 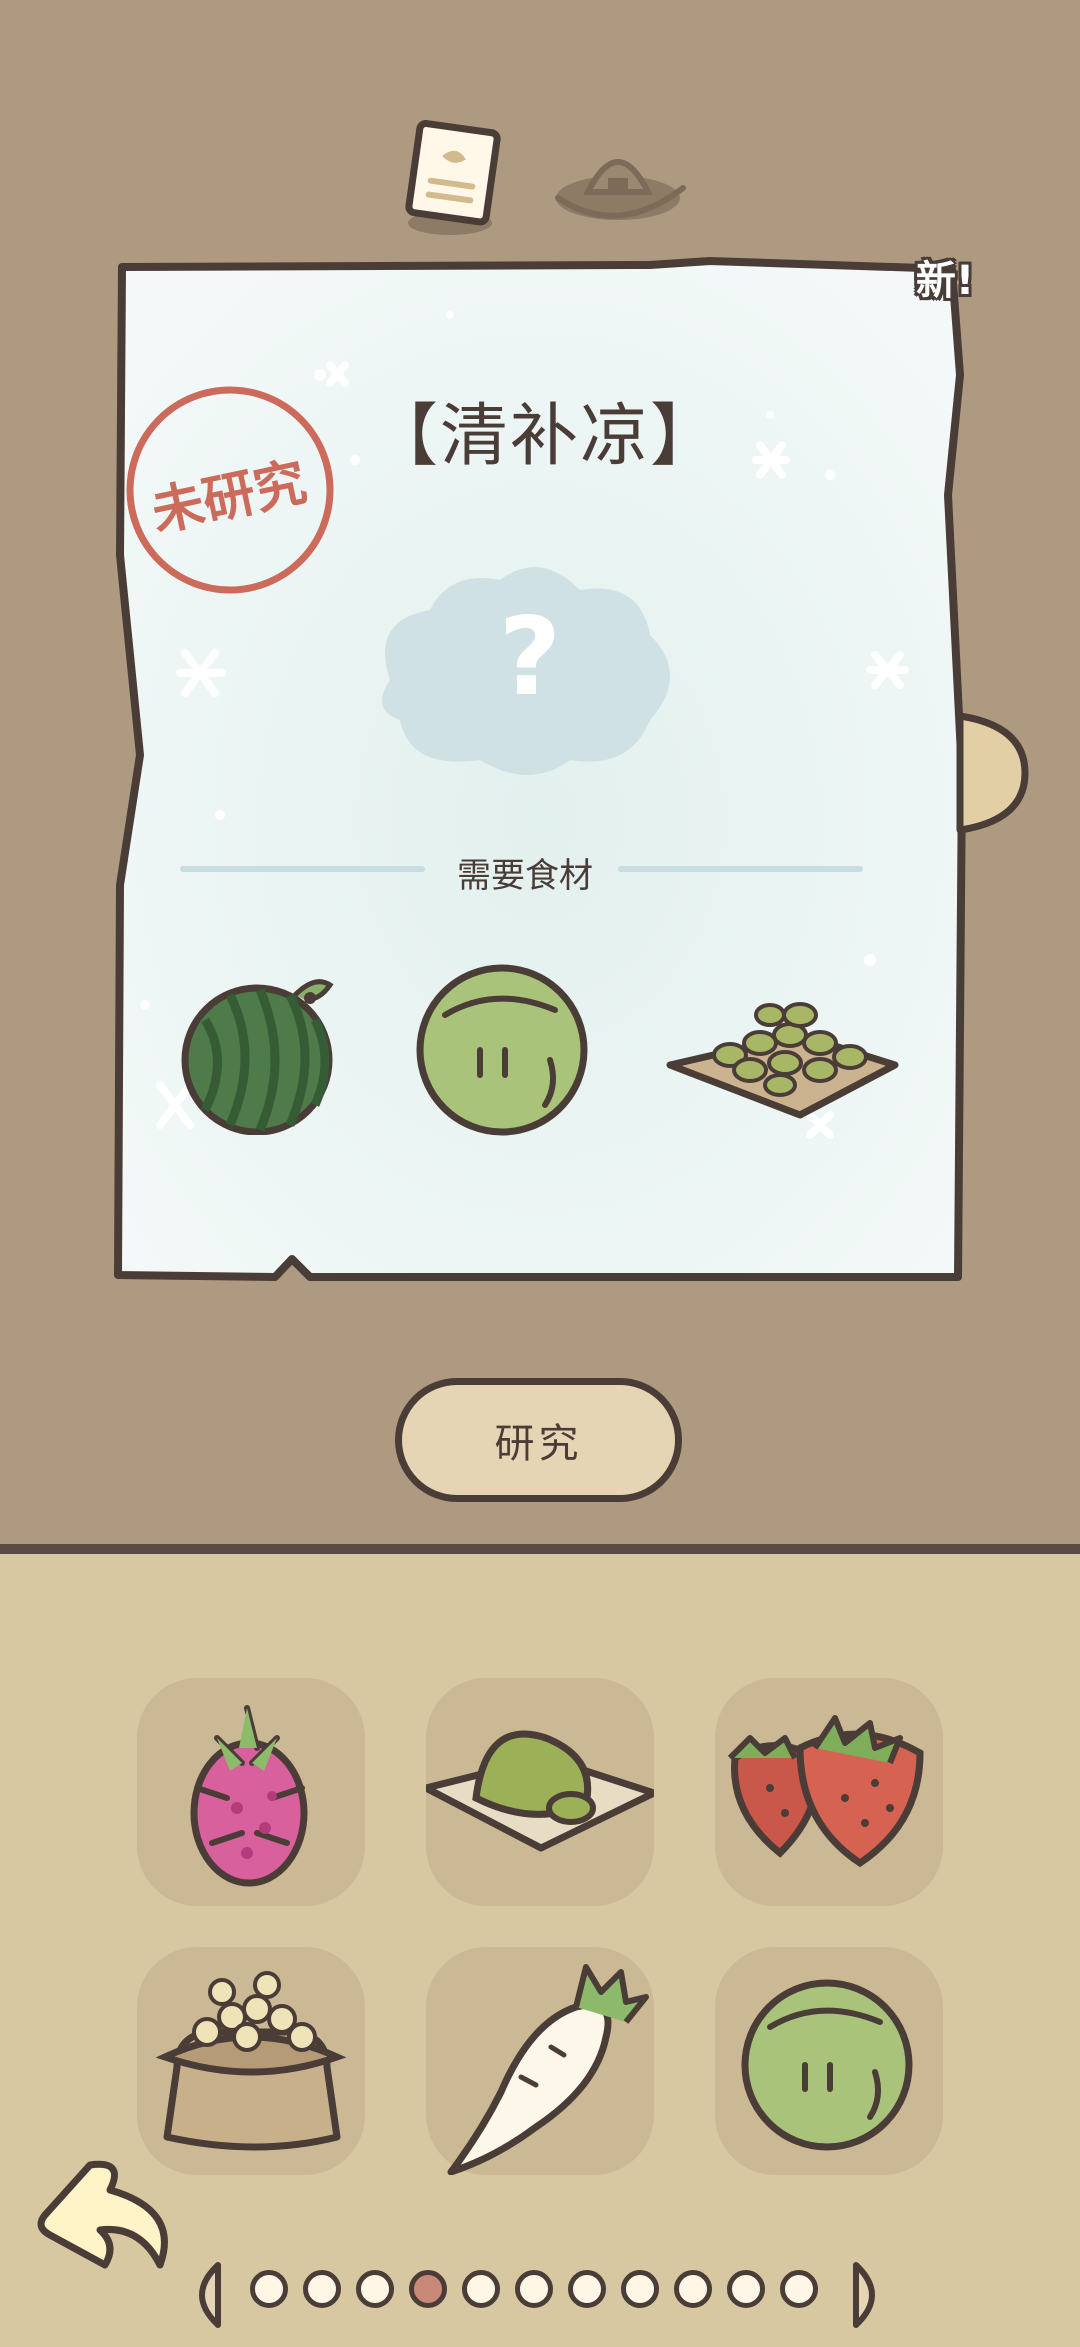 I want to click on inventory-slot-dragon-fruit, so click(x=251, y=1792).